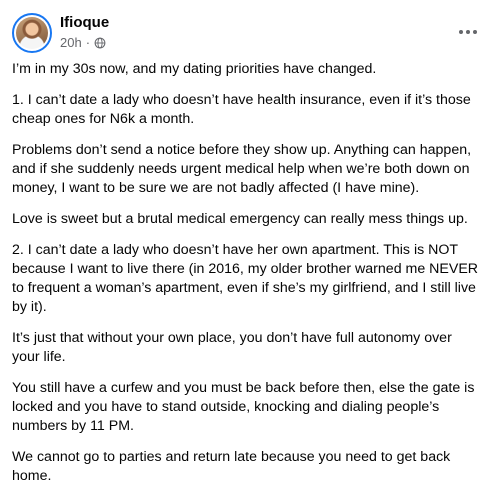  Describe the element at coordinates (246, 33) in the screenshot. I see `post-header: Ifioque 20h ·` at that location.